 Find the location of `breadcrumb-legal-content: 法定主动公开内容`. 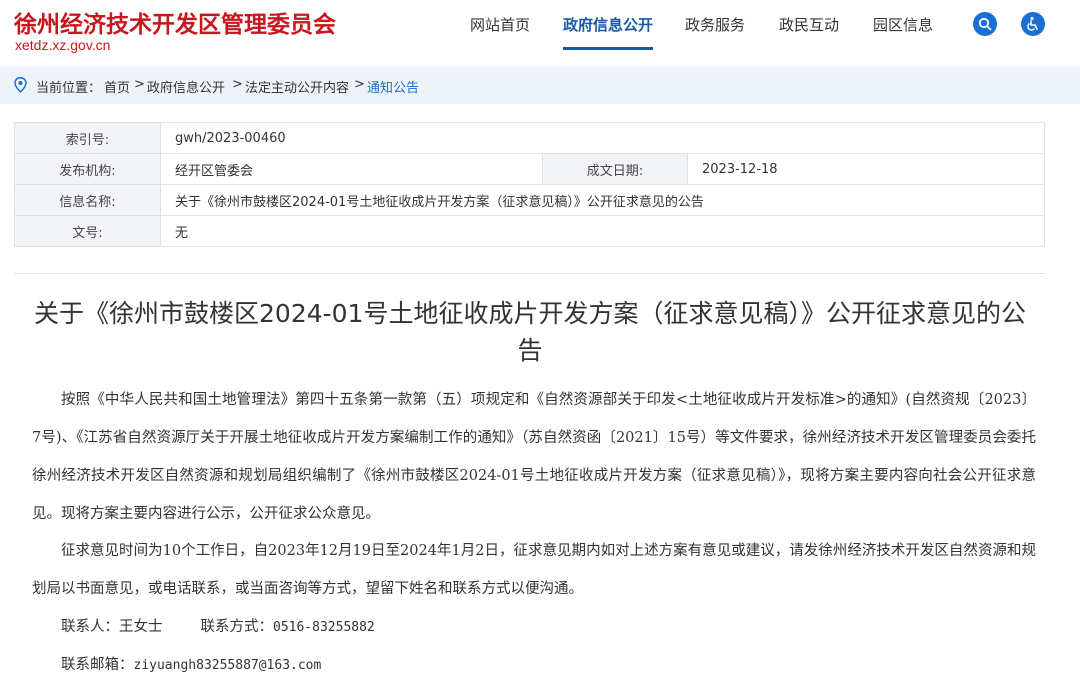

breadcrumb-legal-content: 法定主动公开内容 is located at coordinates (297, 86).